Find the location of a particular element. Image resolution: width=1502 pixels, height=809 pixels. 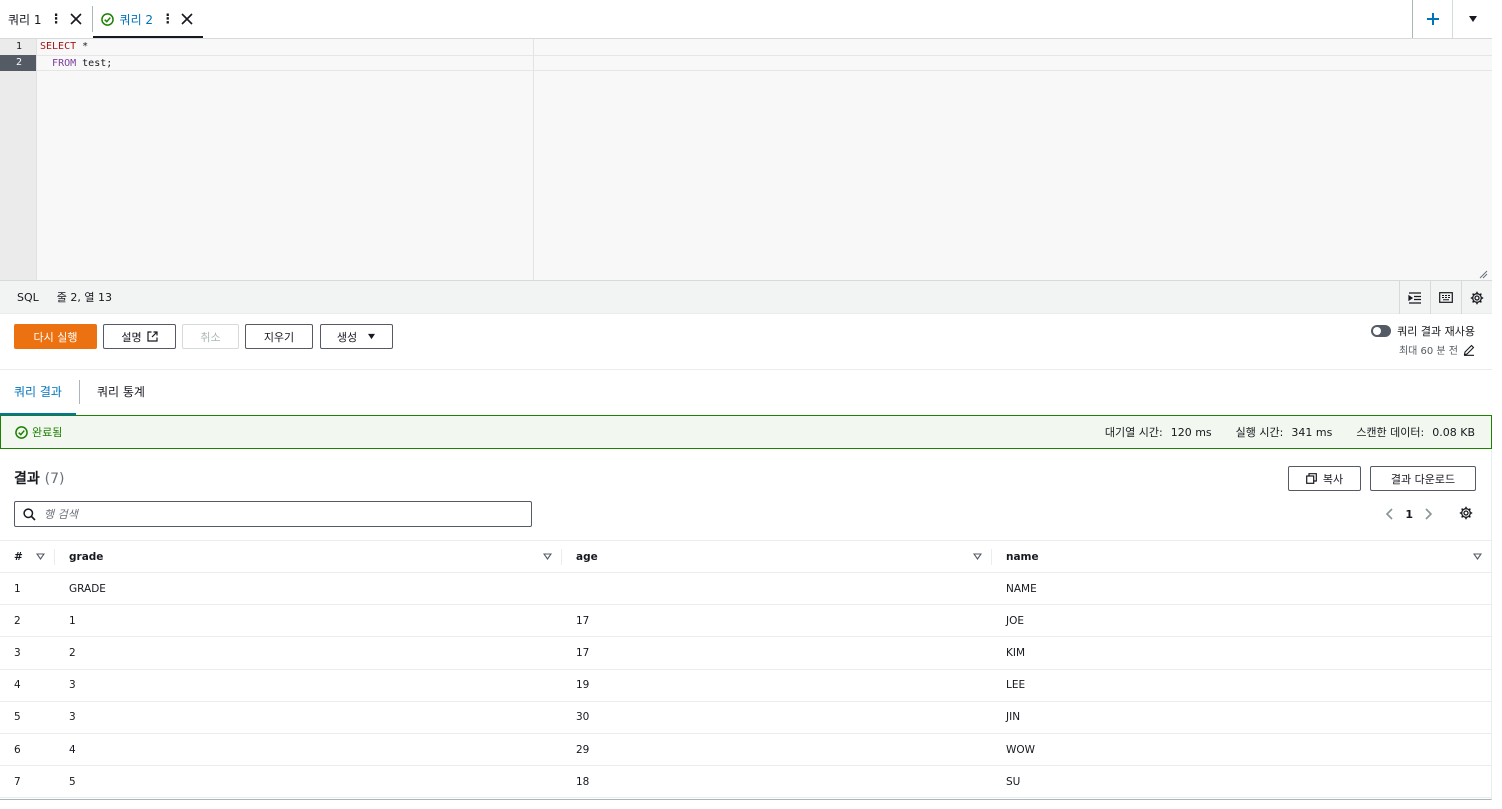

result-tabs: 쿼리 결과 쿼리 통계 is located at coordinates (746, 392).